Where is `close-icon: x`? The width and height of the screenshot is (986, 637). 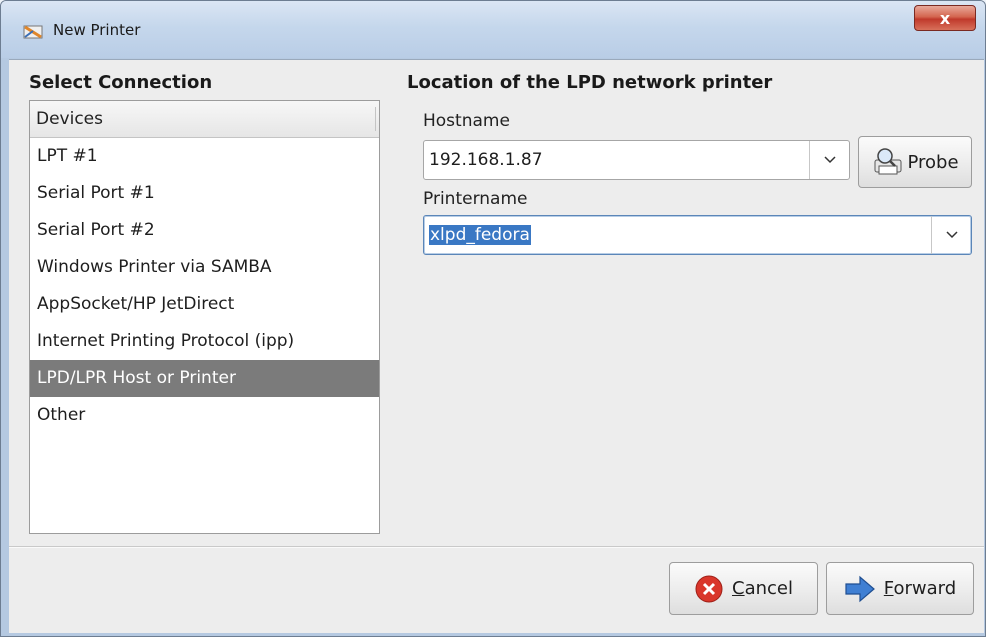
close-icon: x is located at coordinates (945, 18).